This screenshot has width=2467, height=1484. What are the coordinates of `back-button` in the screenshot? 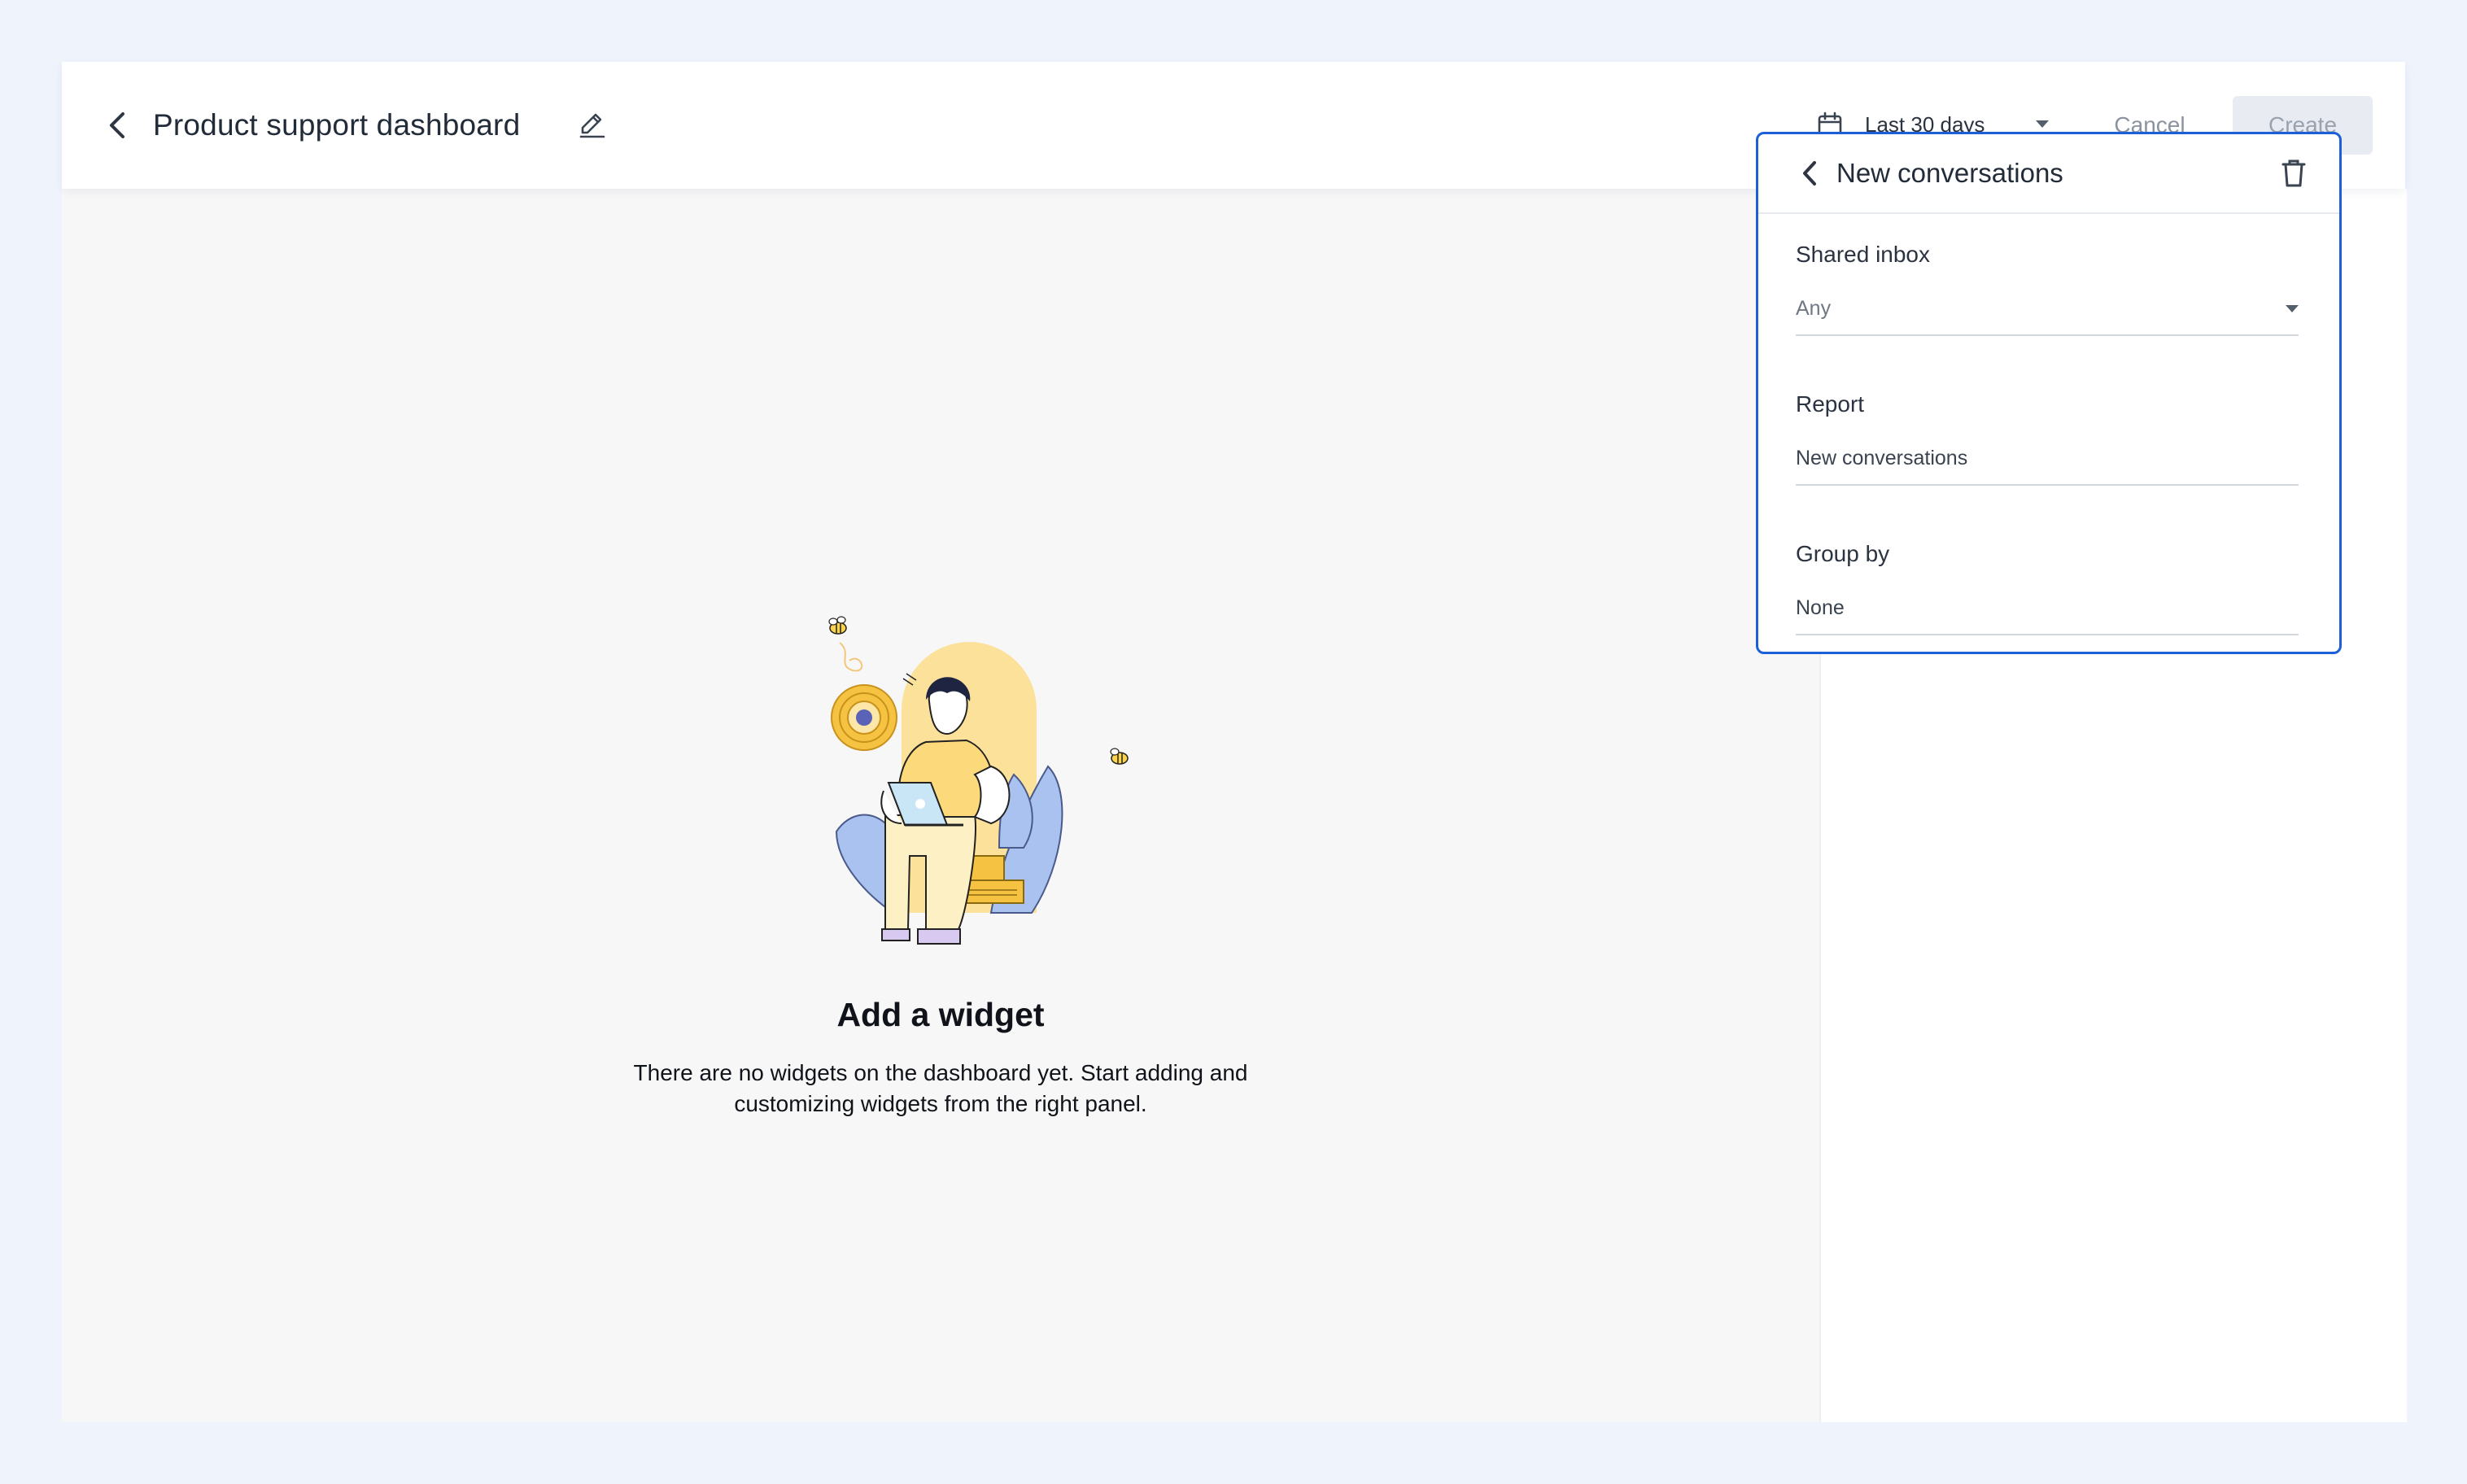 It's located at (117, 125).